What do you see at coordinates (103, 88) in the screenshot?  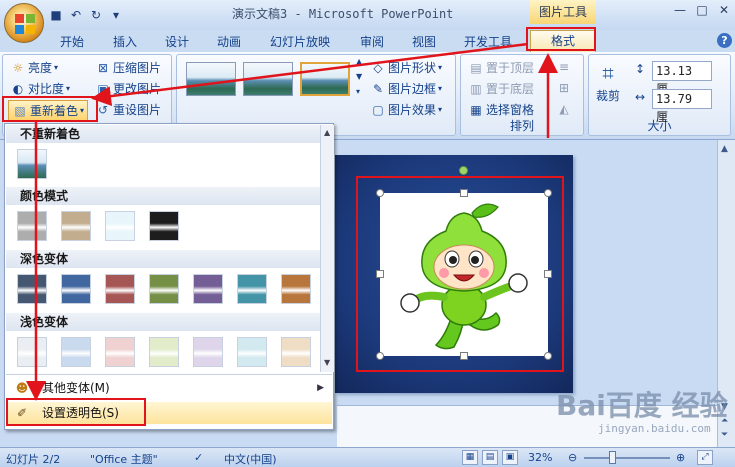 I see `change-picture-icon: ▣` at bounding box center [103, 88].